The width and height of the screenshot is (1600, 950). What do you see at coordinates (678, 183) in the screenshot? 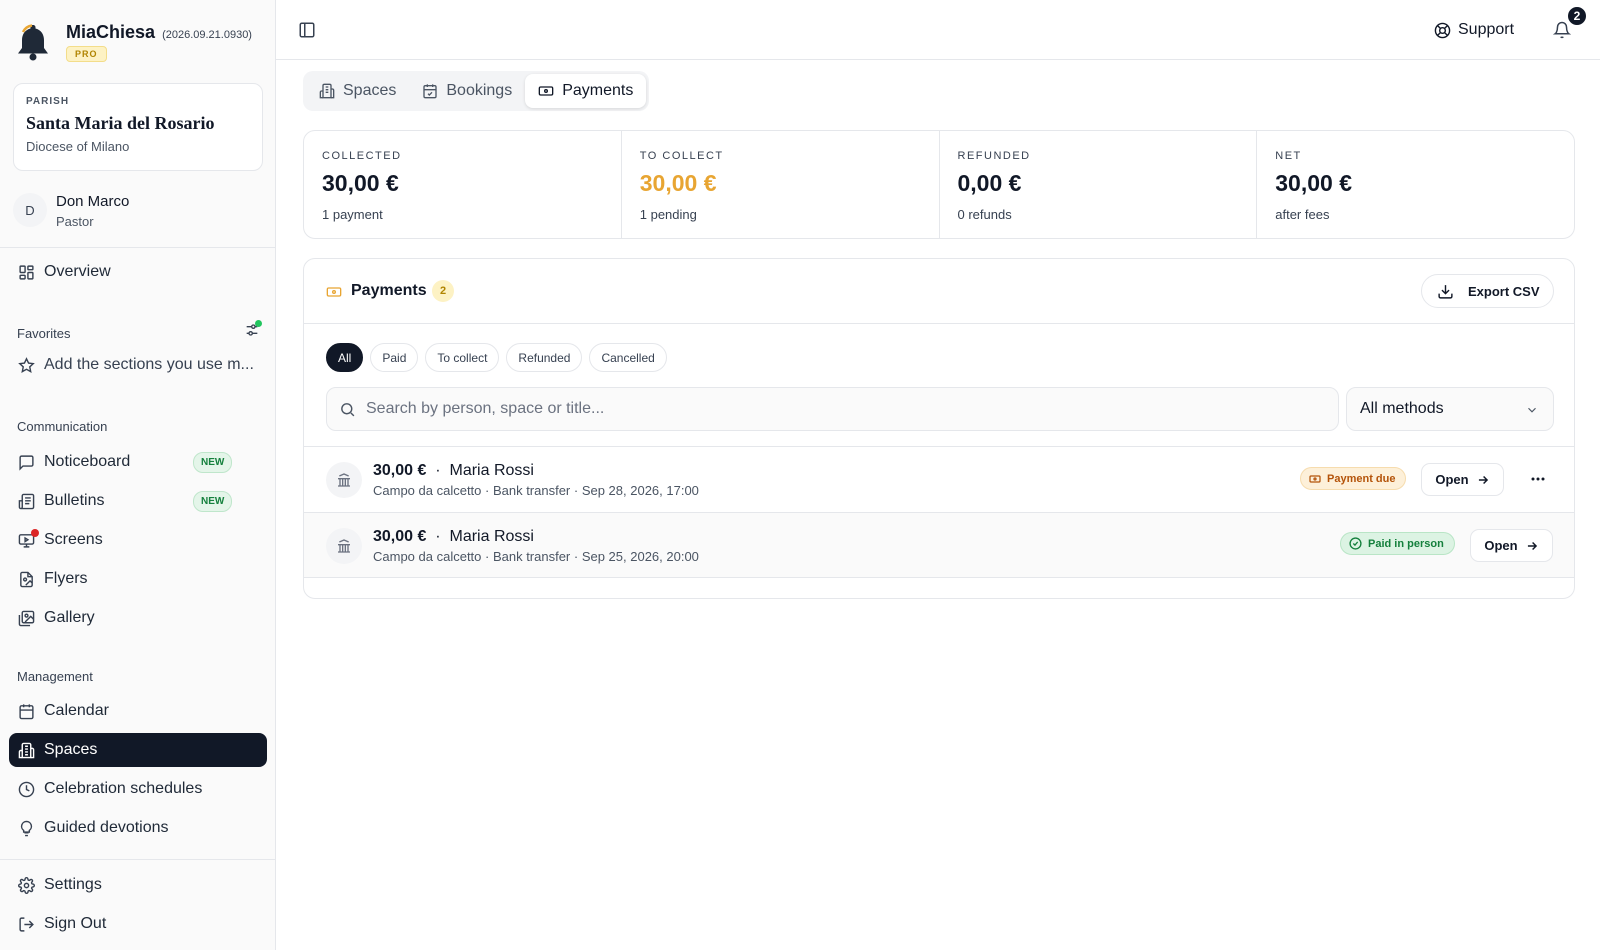
I see `stat-value: 30,00 €` at bounding box center [678, 183].